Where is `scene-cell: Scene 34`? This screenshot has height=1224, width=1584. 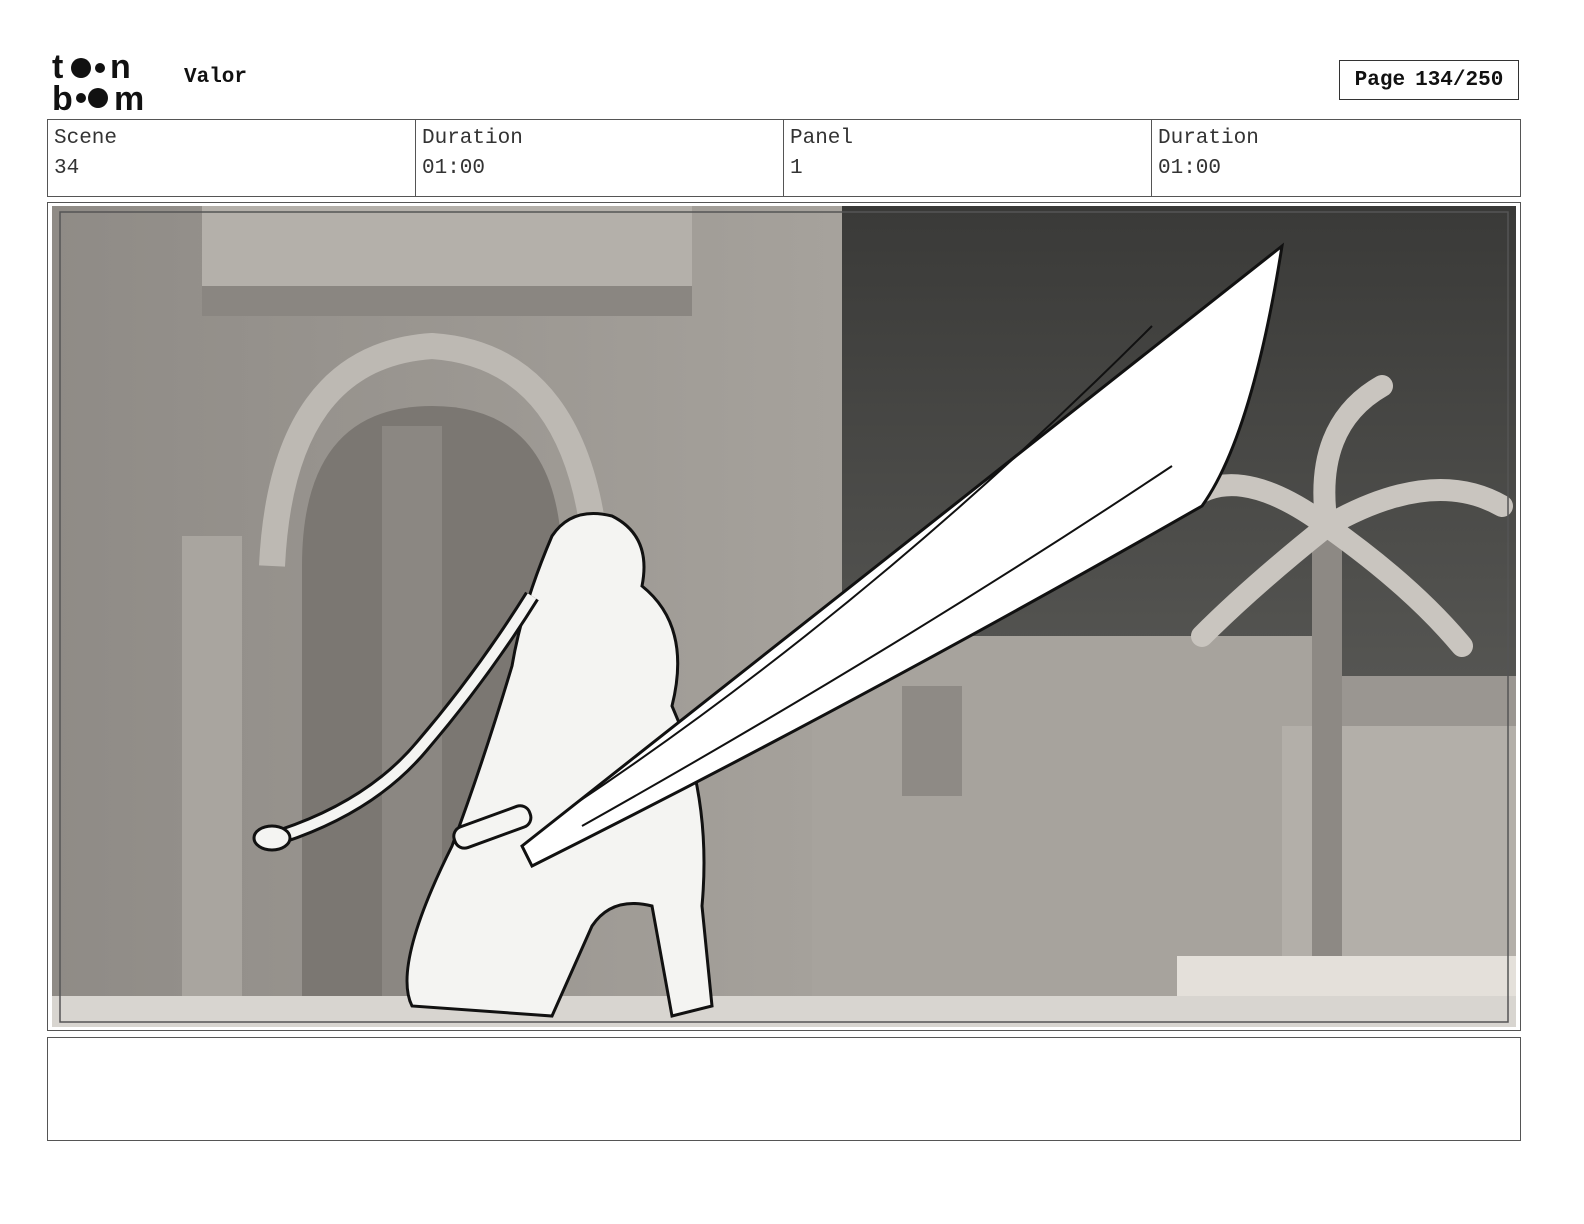
scene-cell: Scene 34 is located at coordinates (232, 158).